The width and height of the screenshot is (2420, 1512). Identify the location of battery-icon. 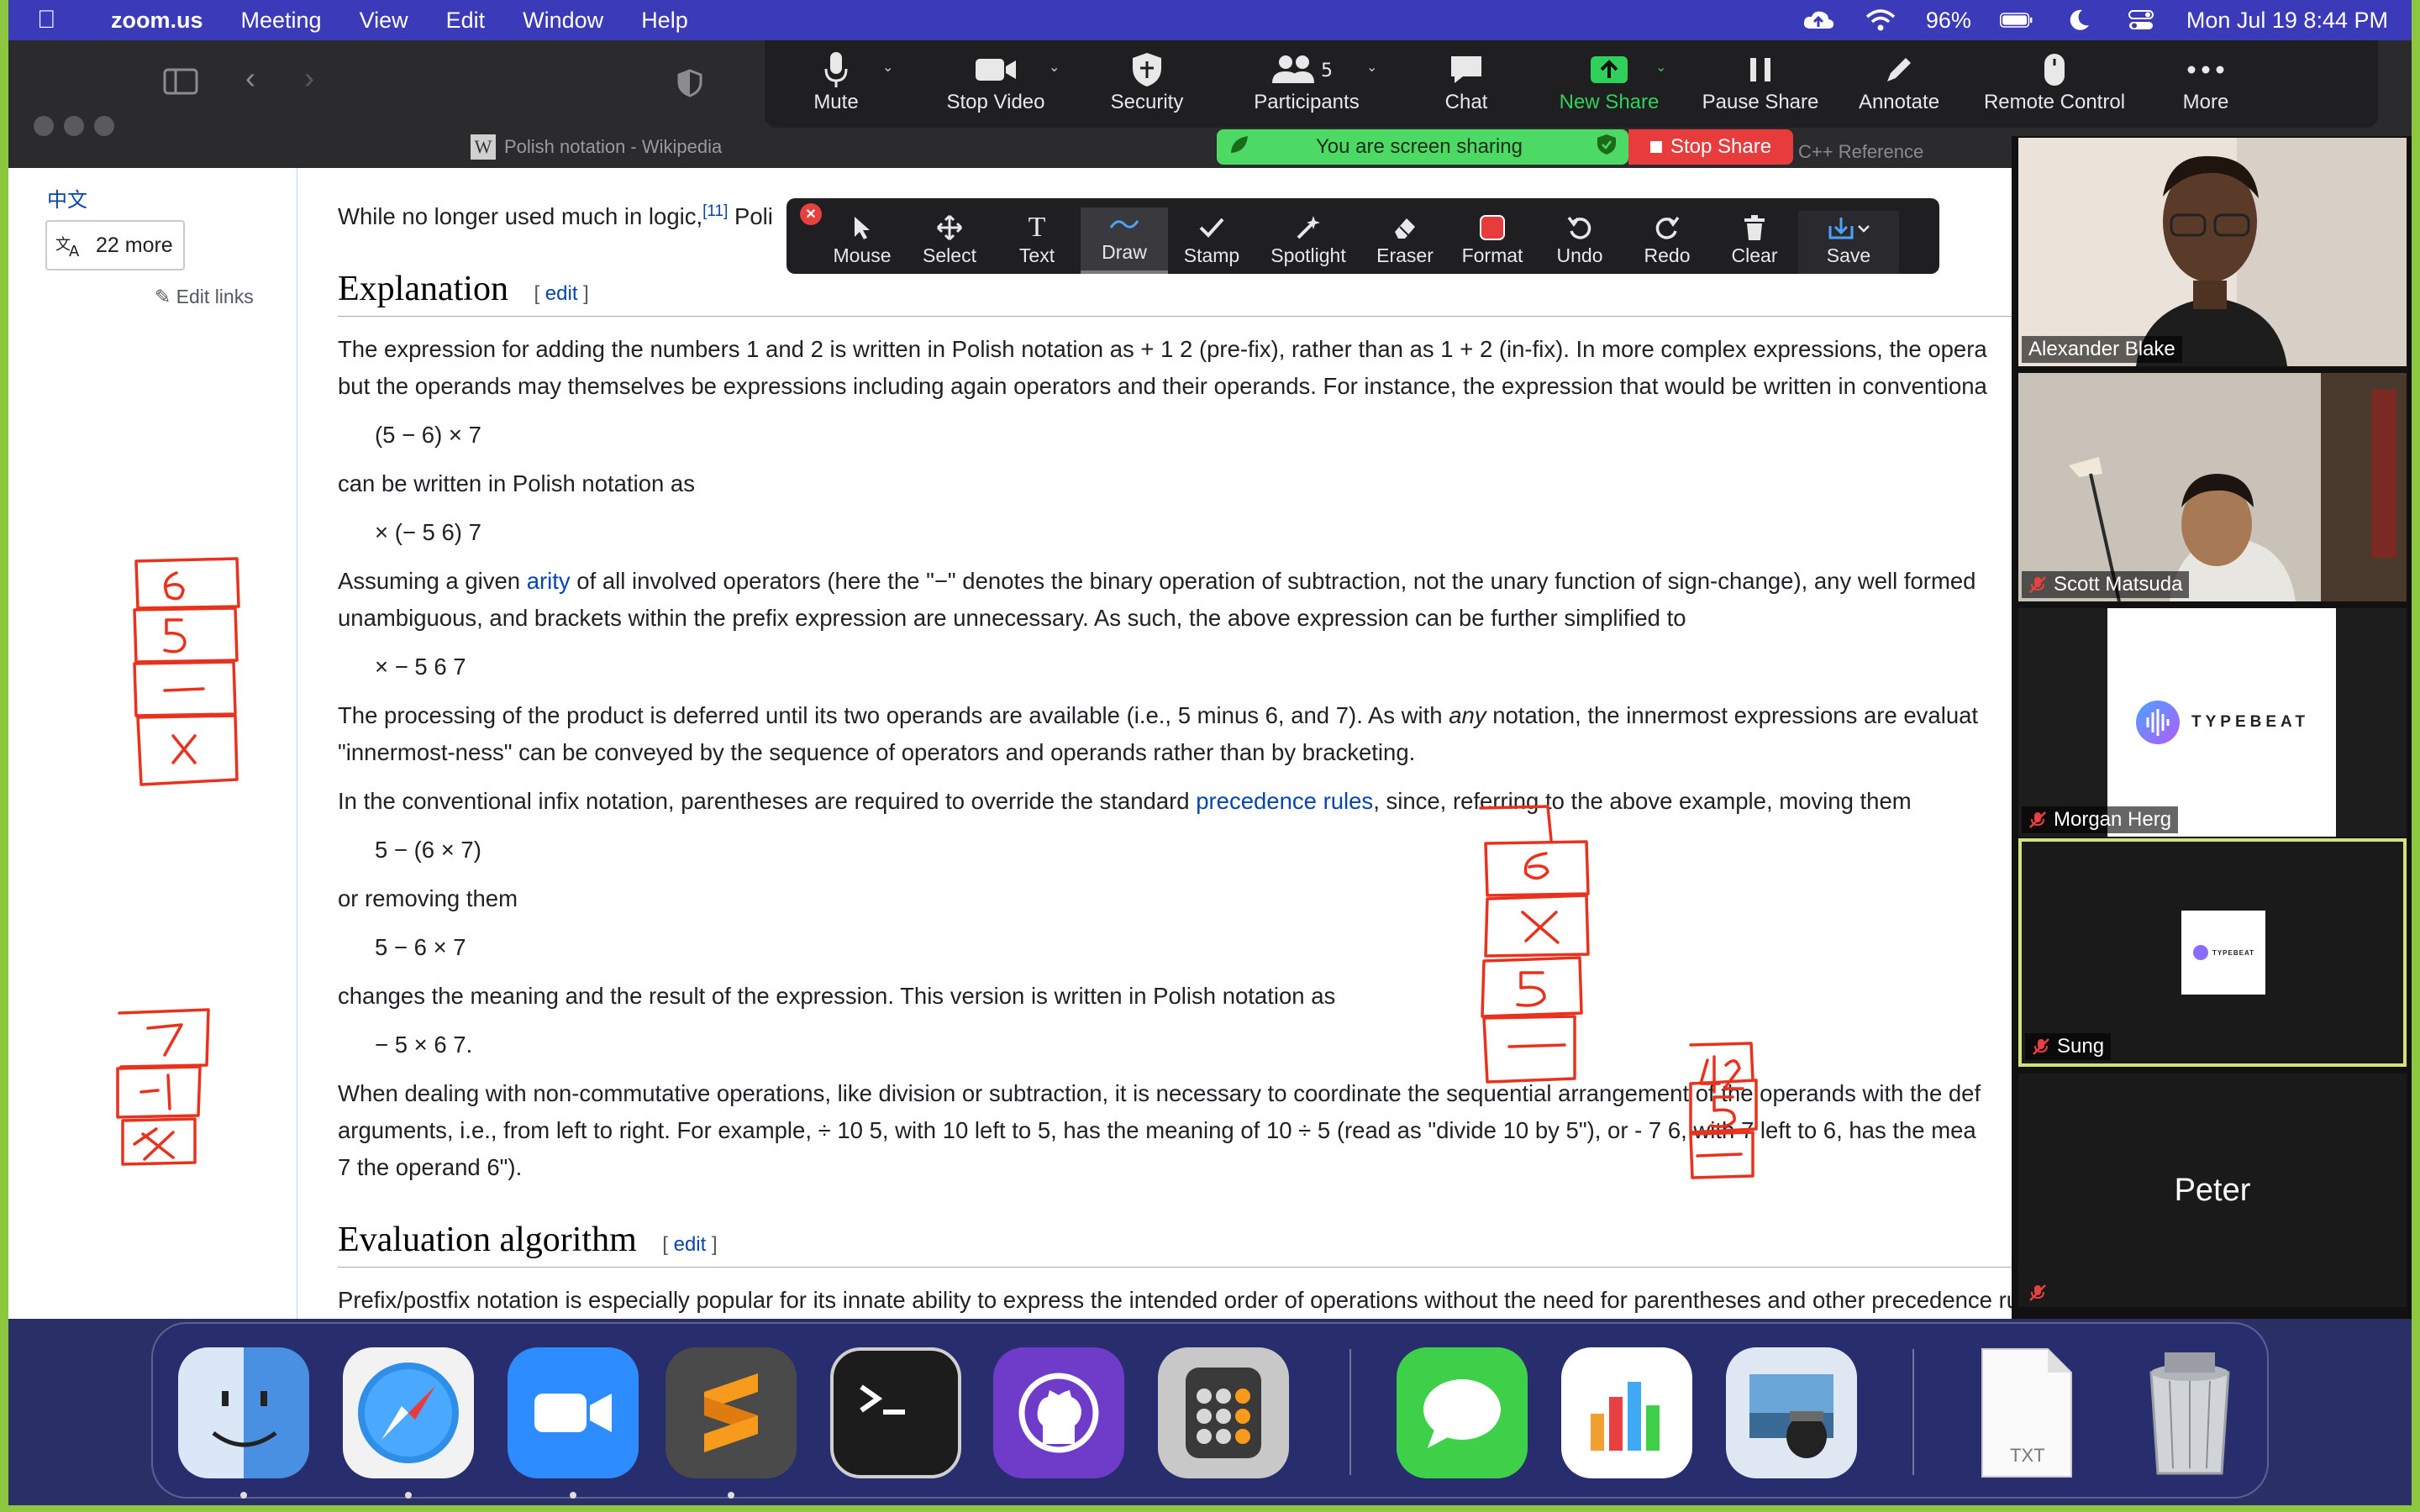
(2016, 20).